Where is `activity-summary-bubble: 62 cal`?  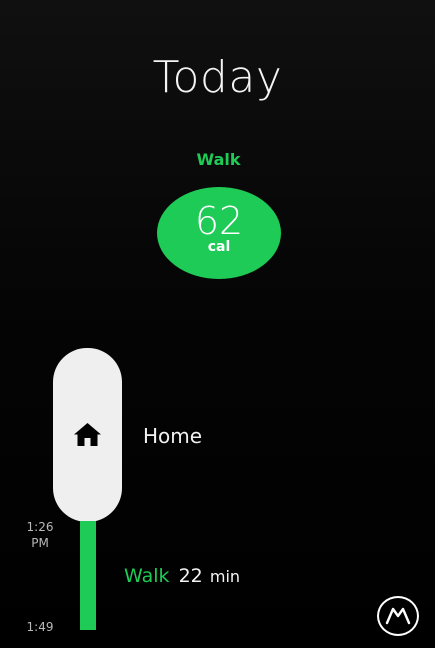
activity-summary-bubble: 62 cal is located at coordinates (219, 233).